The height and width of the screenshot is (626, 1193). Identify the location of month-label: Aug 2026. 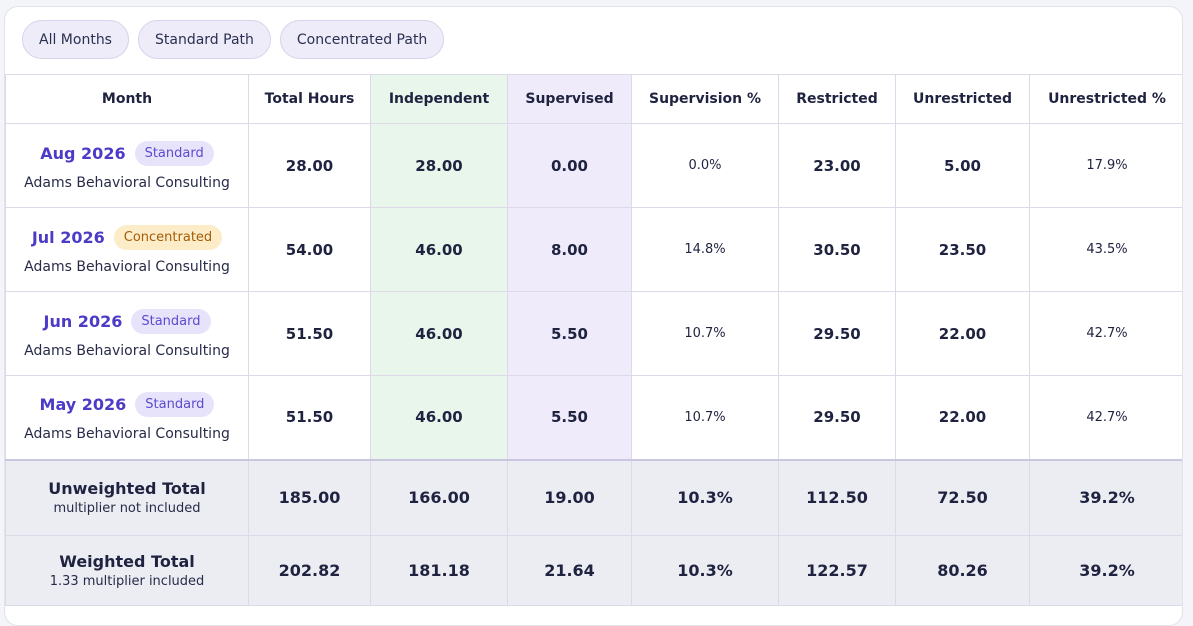
(82, 153).